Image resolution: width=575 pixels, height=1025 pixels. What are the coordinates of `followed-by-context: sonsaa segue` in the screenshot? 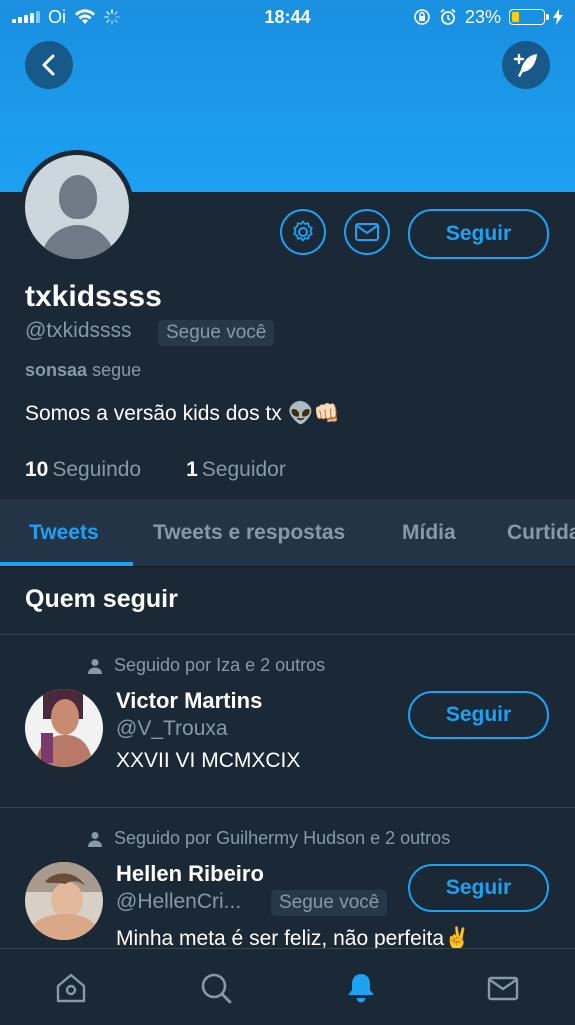 It's located at (83, 370).